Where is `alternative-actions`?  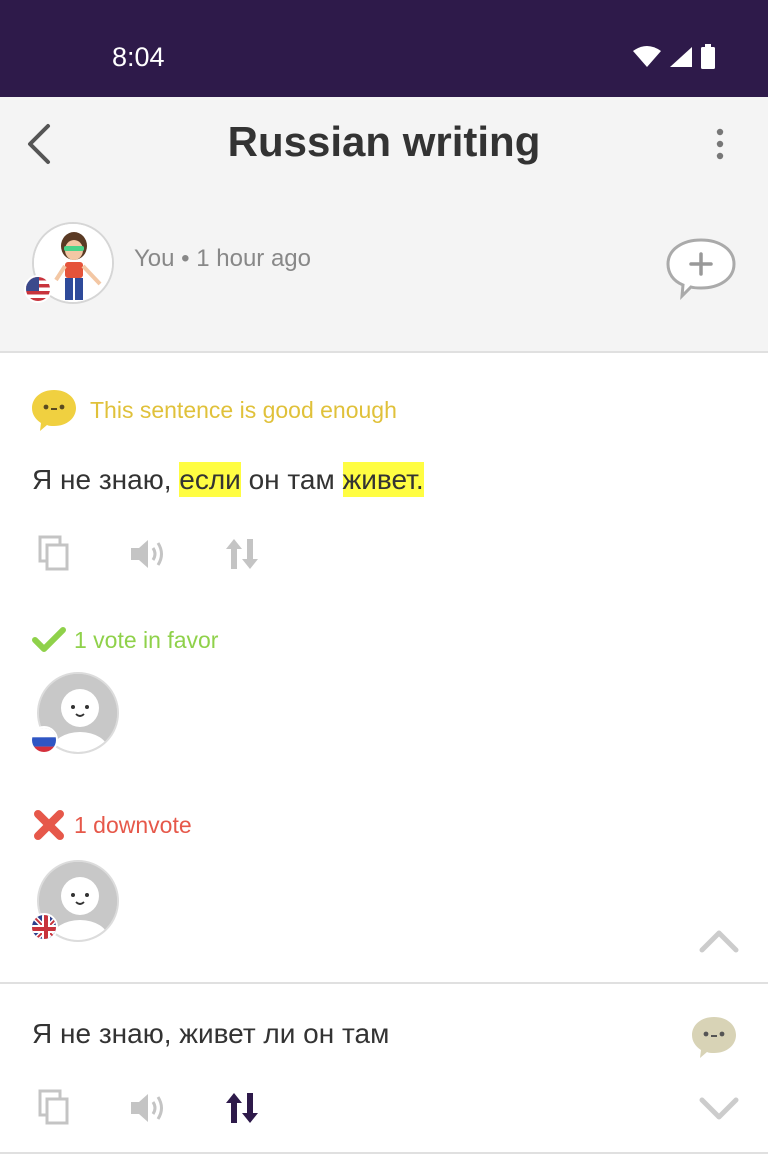 alternative-actions is located at coordinates (148, 1108).